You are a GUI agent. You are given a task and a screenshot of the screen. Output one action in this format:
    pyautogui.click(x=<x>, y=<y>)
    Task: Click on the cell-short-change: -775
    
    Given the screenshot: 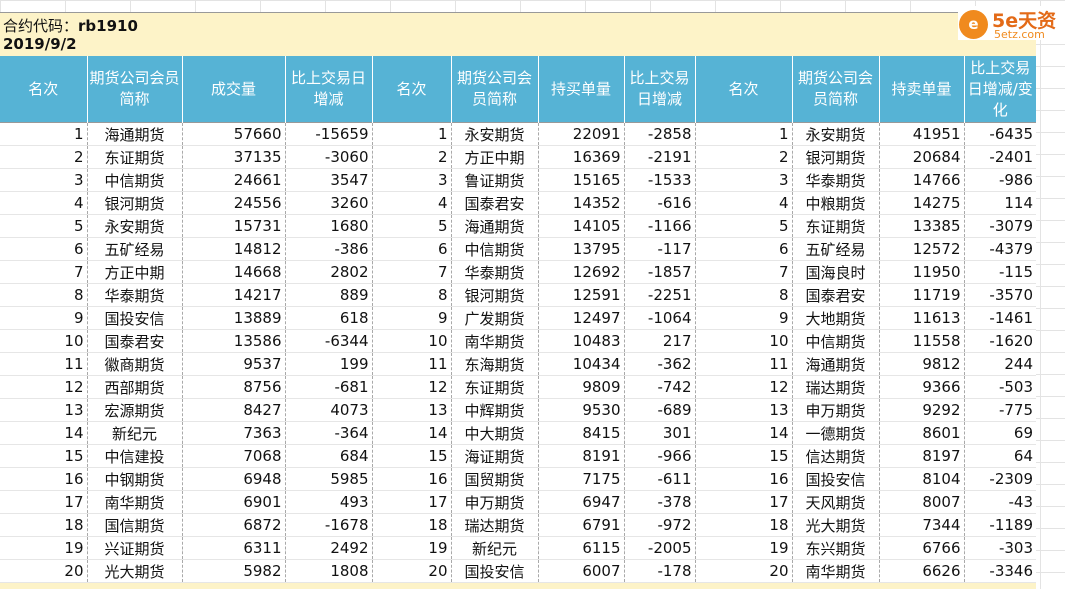 What is the action you would take?
    pyautogui.click(x=1000, y=410)
    